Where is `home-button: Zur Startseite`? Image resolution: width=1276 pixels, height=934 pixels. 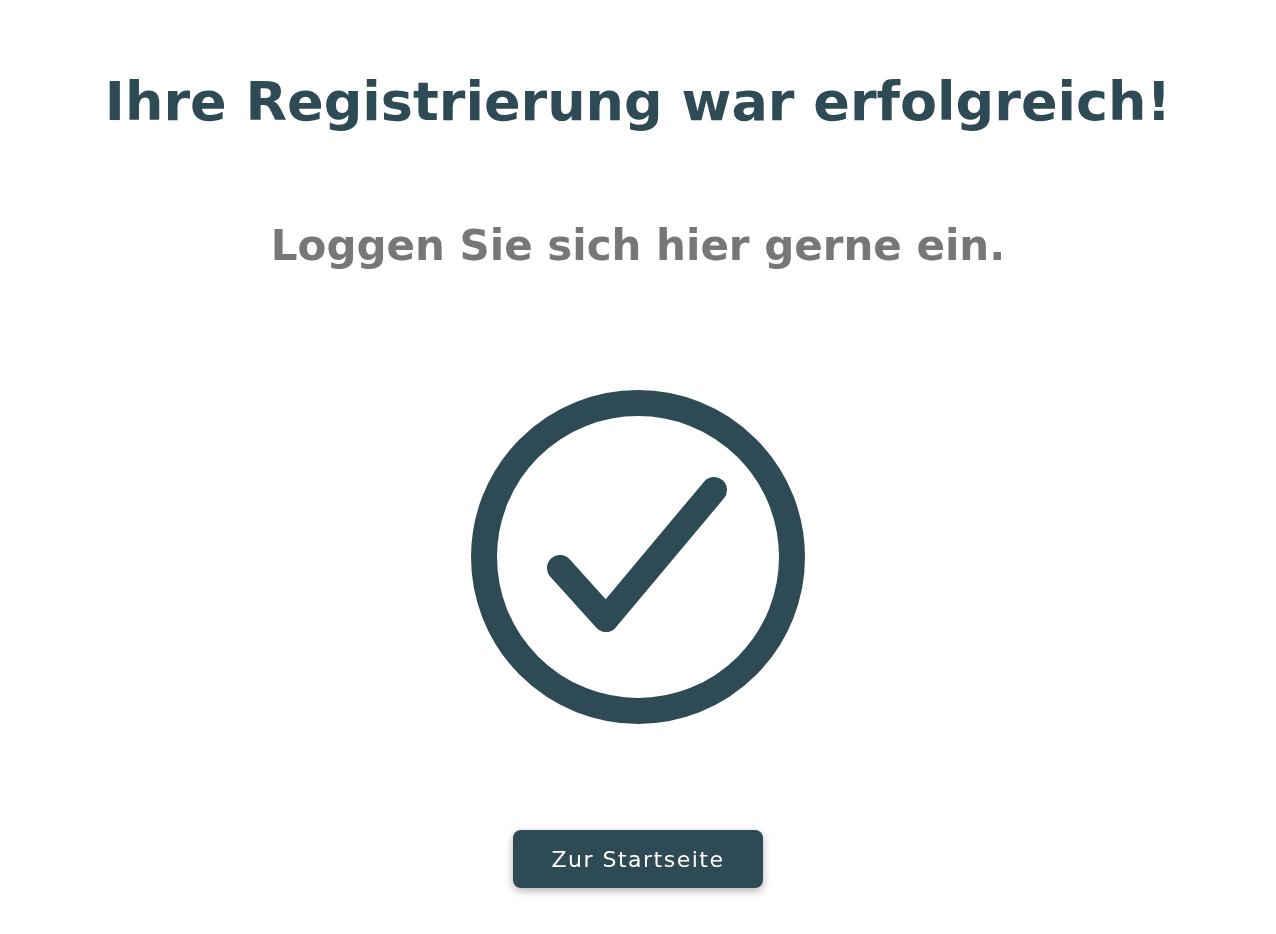 home-button: Zur Startseite is located at coordinates (638, 859).